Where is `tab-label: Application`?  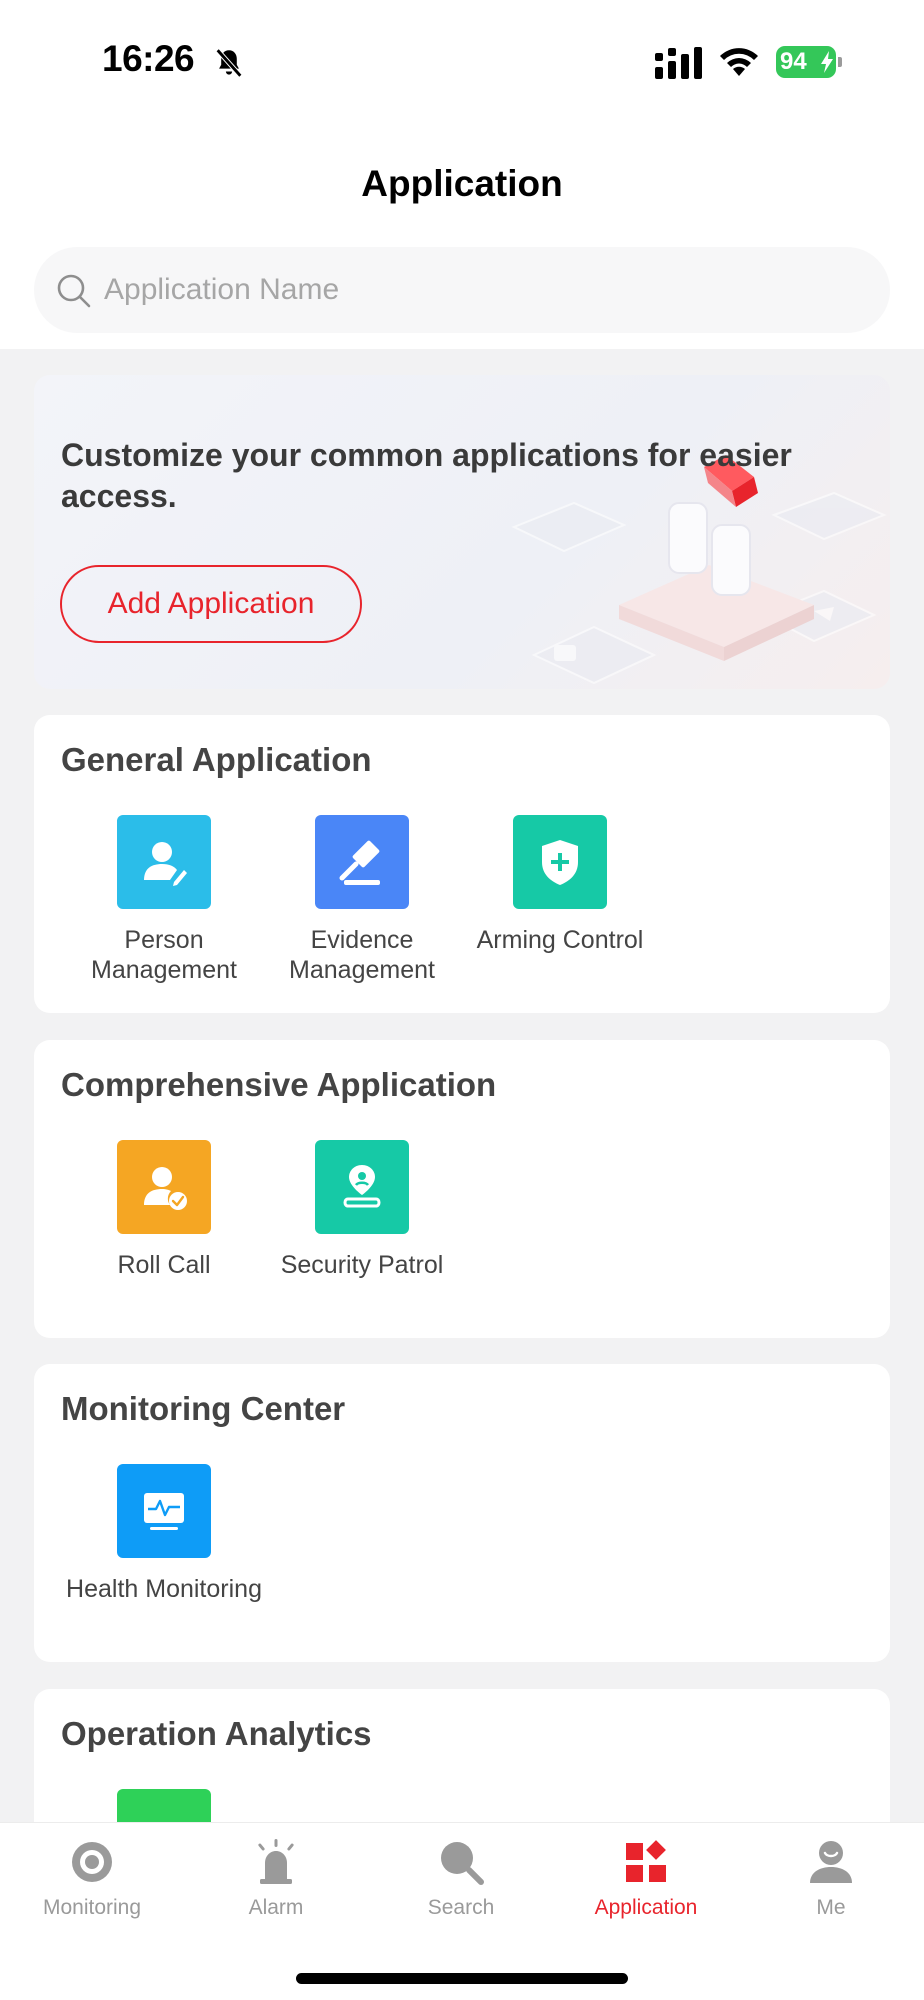
tab-label: Application is located at coordinates (646, 1907).